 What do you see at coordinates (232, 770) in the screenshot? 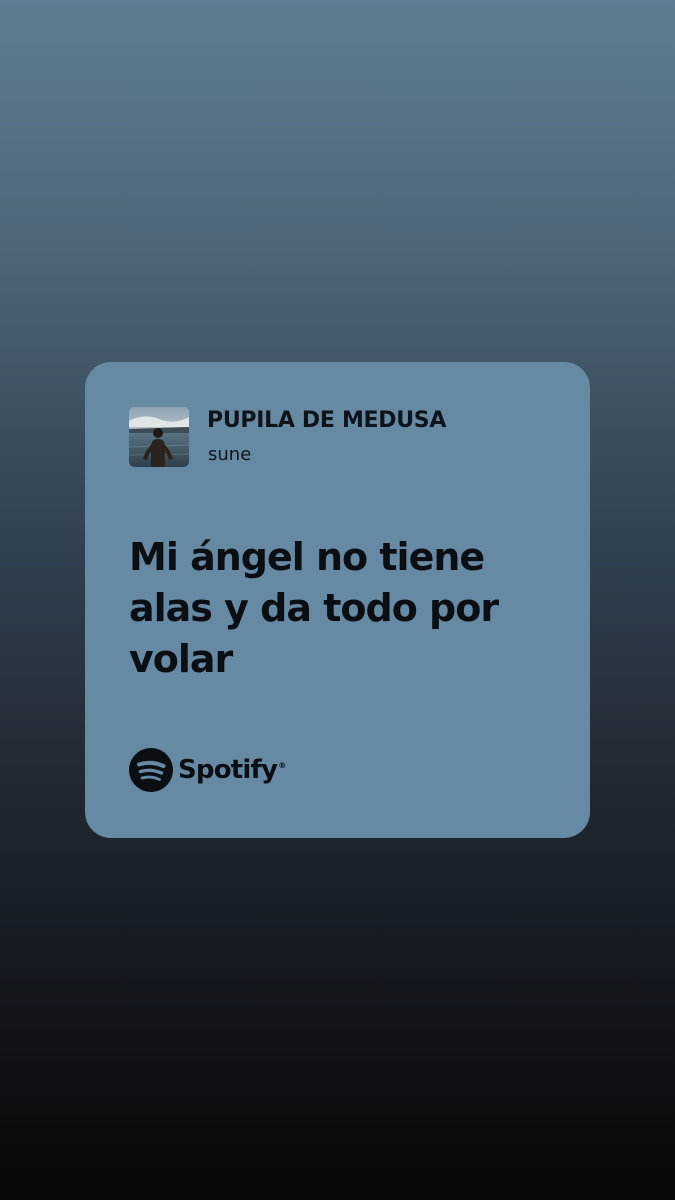
I see `spotify-wordmark: Spotify®` at bounding box center [232, 770].